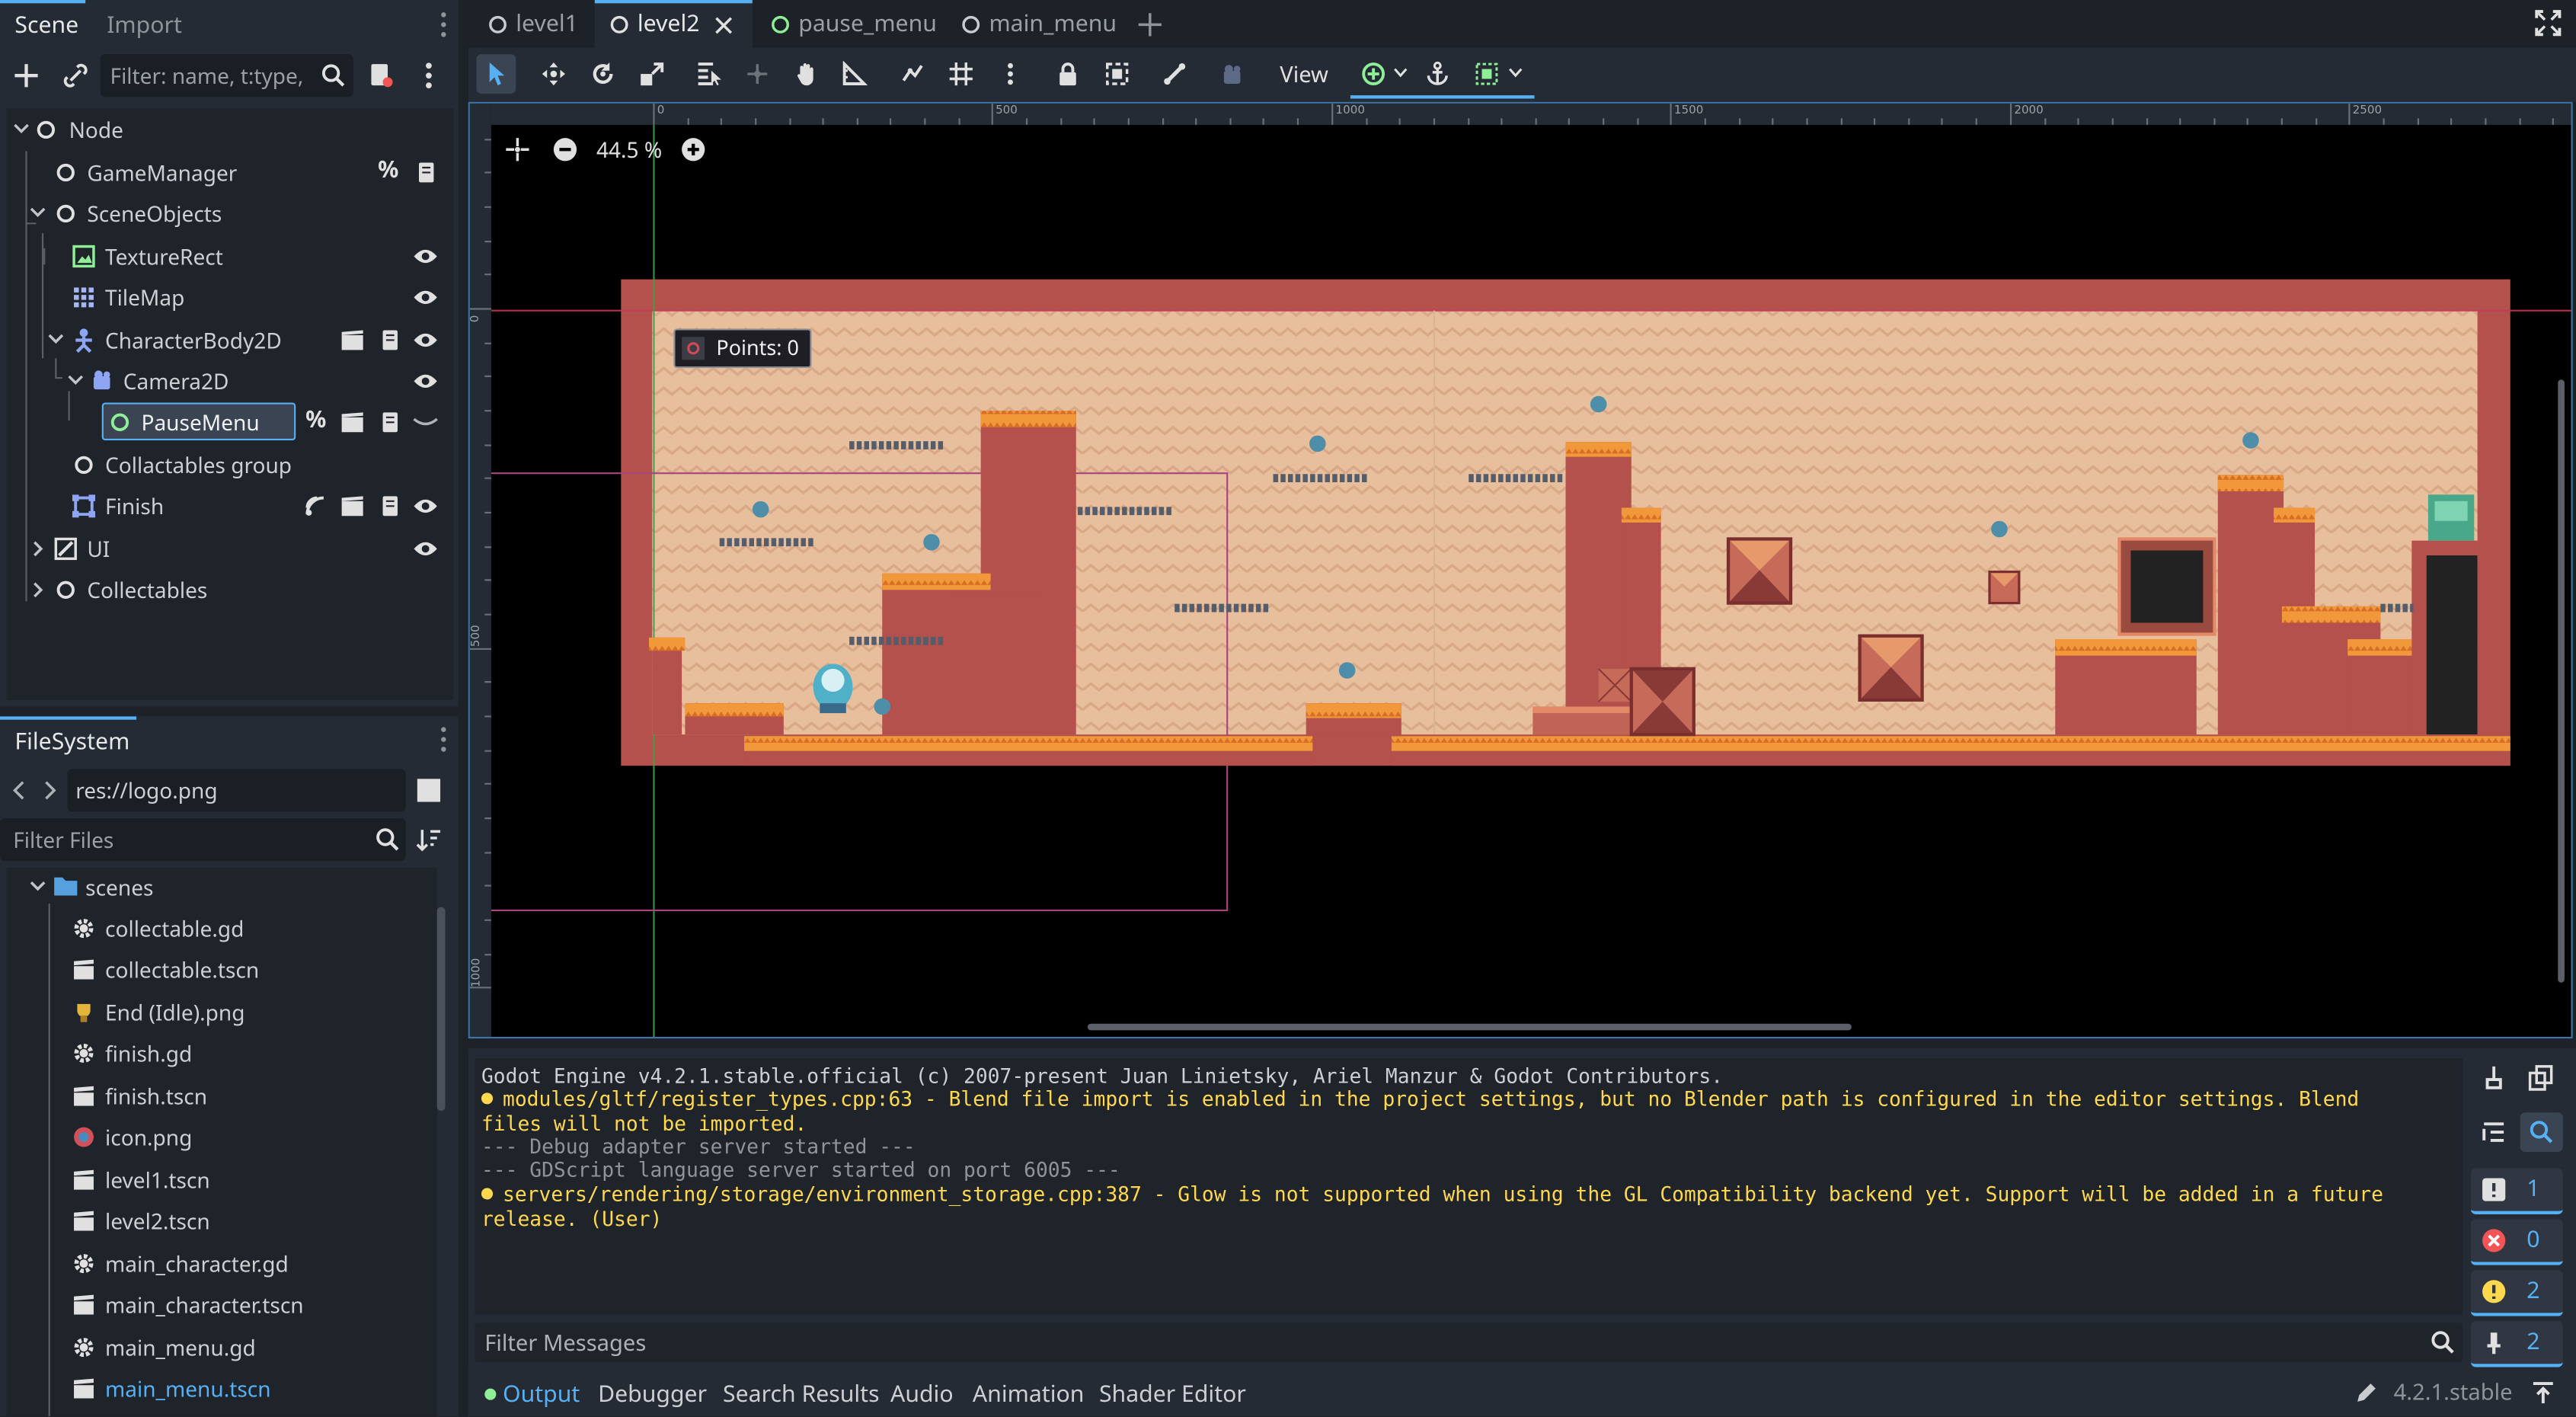 The height and width of the screenshot is (1417, 2576). Describe the element at coordinates (2494, 1132) in the screenshot. I see `collapse-duplicates-icon` at that location.